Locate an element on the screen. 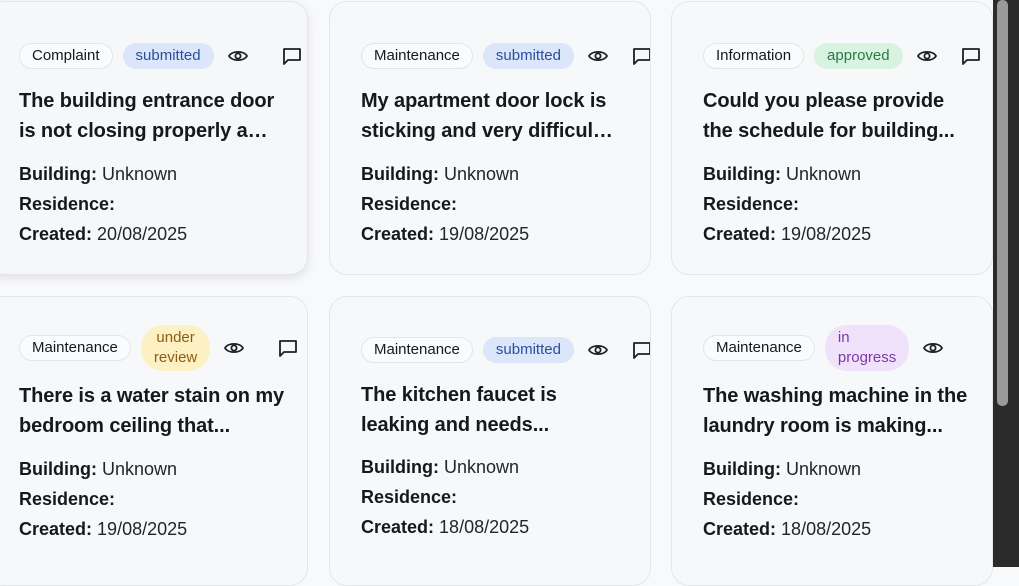 Image resolution: width=1019 pixels, height=586 pixels. category-badge: Information is located at coordinates (754, 56).